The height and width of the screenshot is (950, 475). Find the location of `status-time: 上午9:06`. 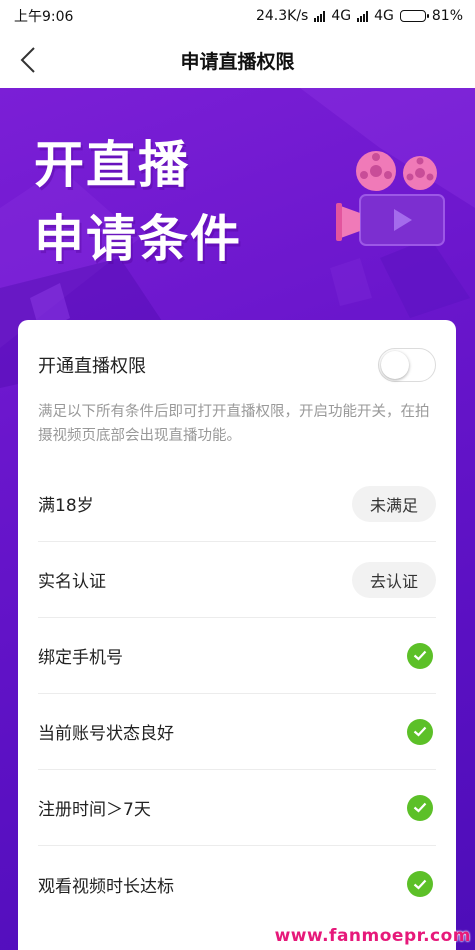

status-time: 上午9:06 is located at coordinates (44, 17).